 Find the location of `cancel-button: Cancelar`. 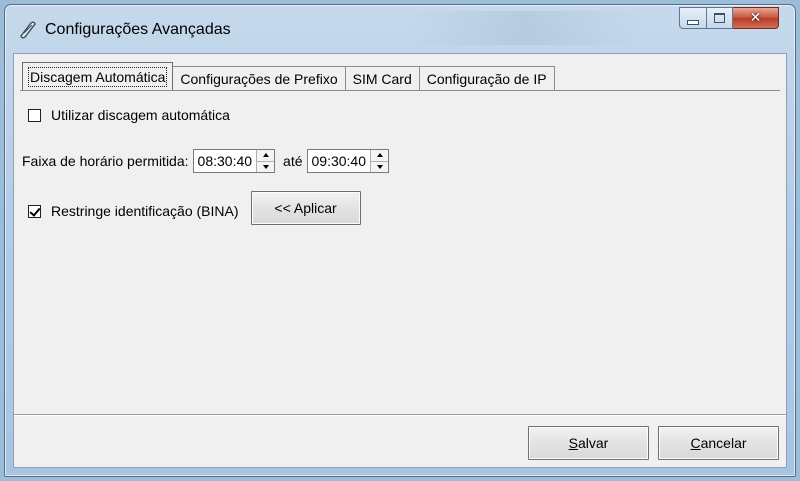

cancel-button: Cancelar is located at coordinates (718, 443).